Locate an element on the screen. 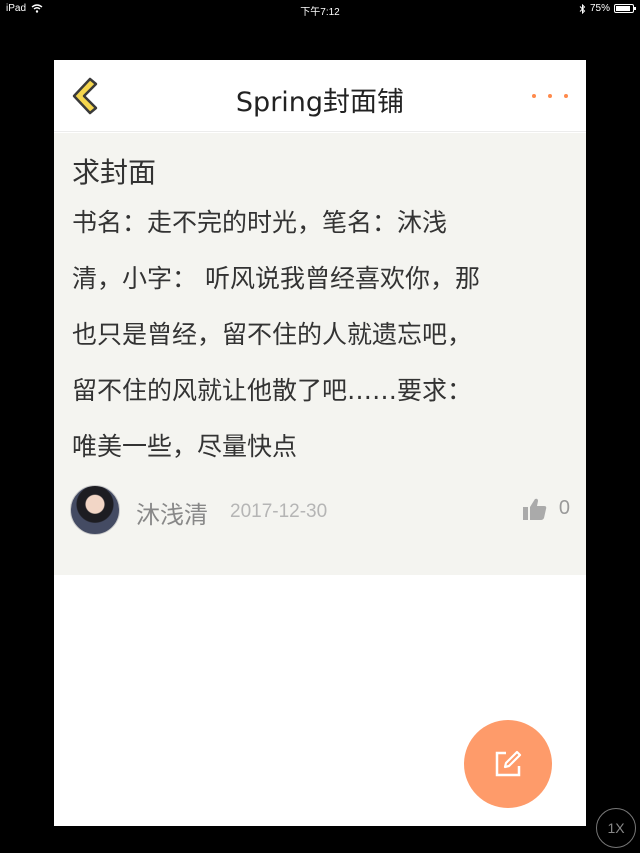  author-row: 沐浅清 2017-12-30 0 is located at coordinates (320, 511).